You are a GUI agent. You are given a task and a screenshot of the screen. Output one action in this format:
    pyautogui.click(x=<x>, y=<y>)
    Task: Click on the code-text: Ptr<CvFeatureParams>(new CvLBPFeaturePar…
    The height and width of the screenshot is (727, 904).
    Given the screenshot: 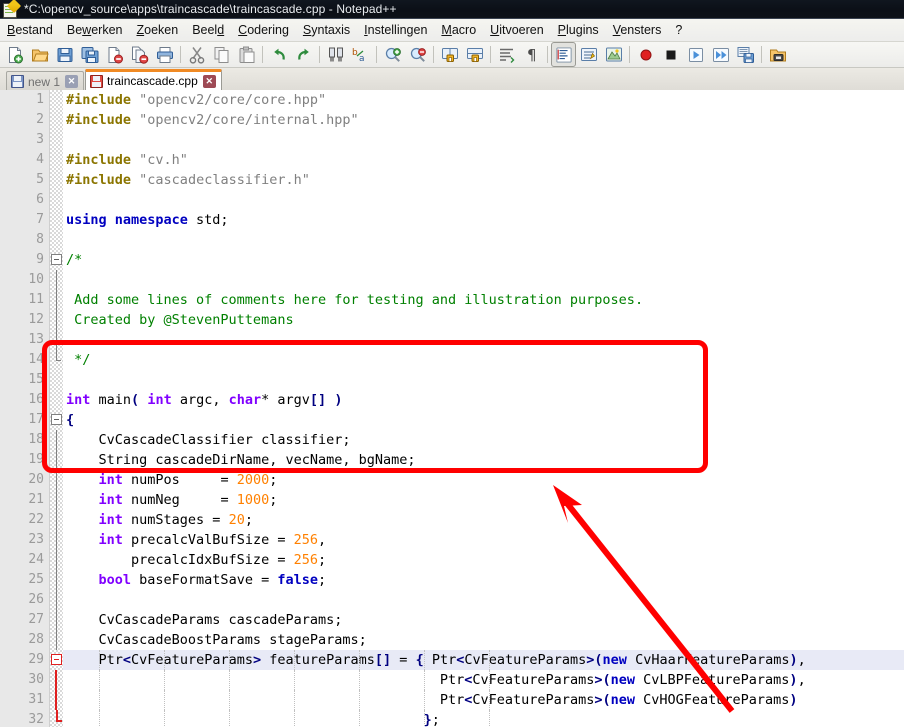 What is the action you would take?
    pyautogui.click(x=483, y=680)
    